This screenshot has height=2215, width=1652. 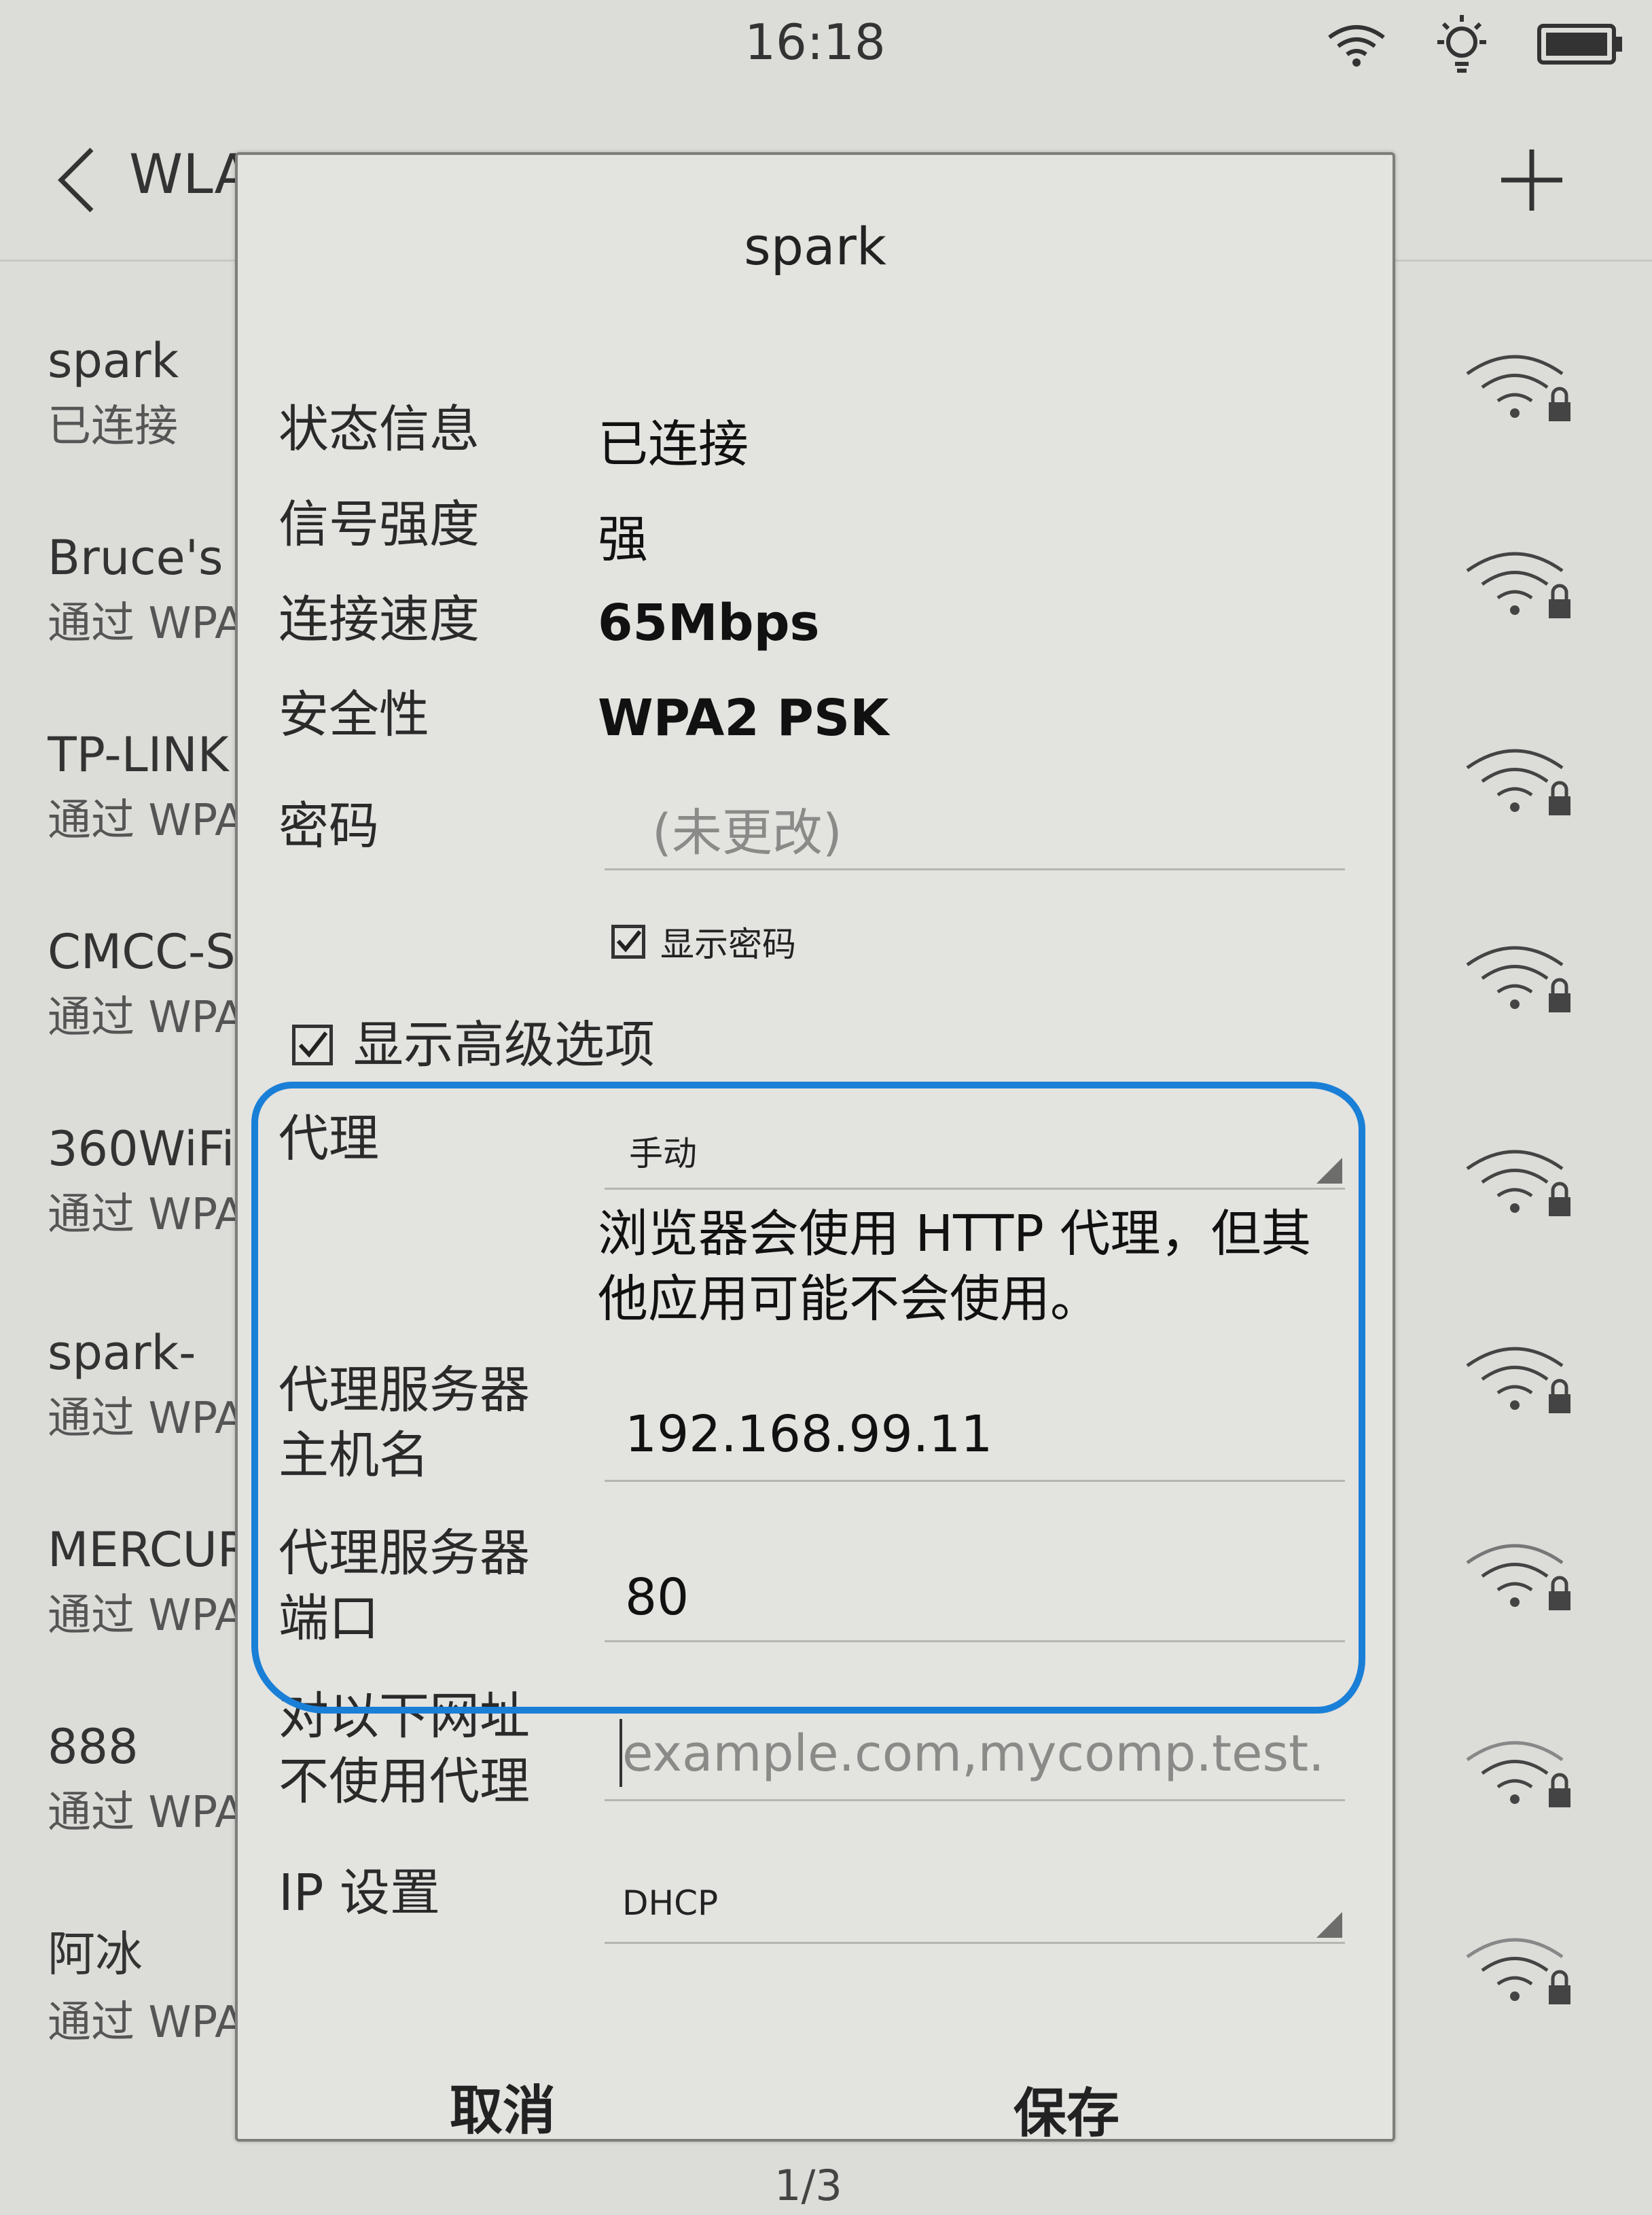 What do you see at coordinates (143, 984) in the screenshot?
I see `network-item: CMCC-S 通过 WPA` at bounding box center [143, 984].